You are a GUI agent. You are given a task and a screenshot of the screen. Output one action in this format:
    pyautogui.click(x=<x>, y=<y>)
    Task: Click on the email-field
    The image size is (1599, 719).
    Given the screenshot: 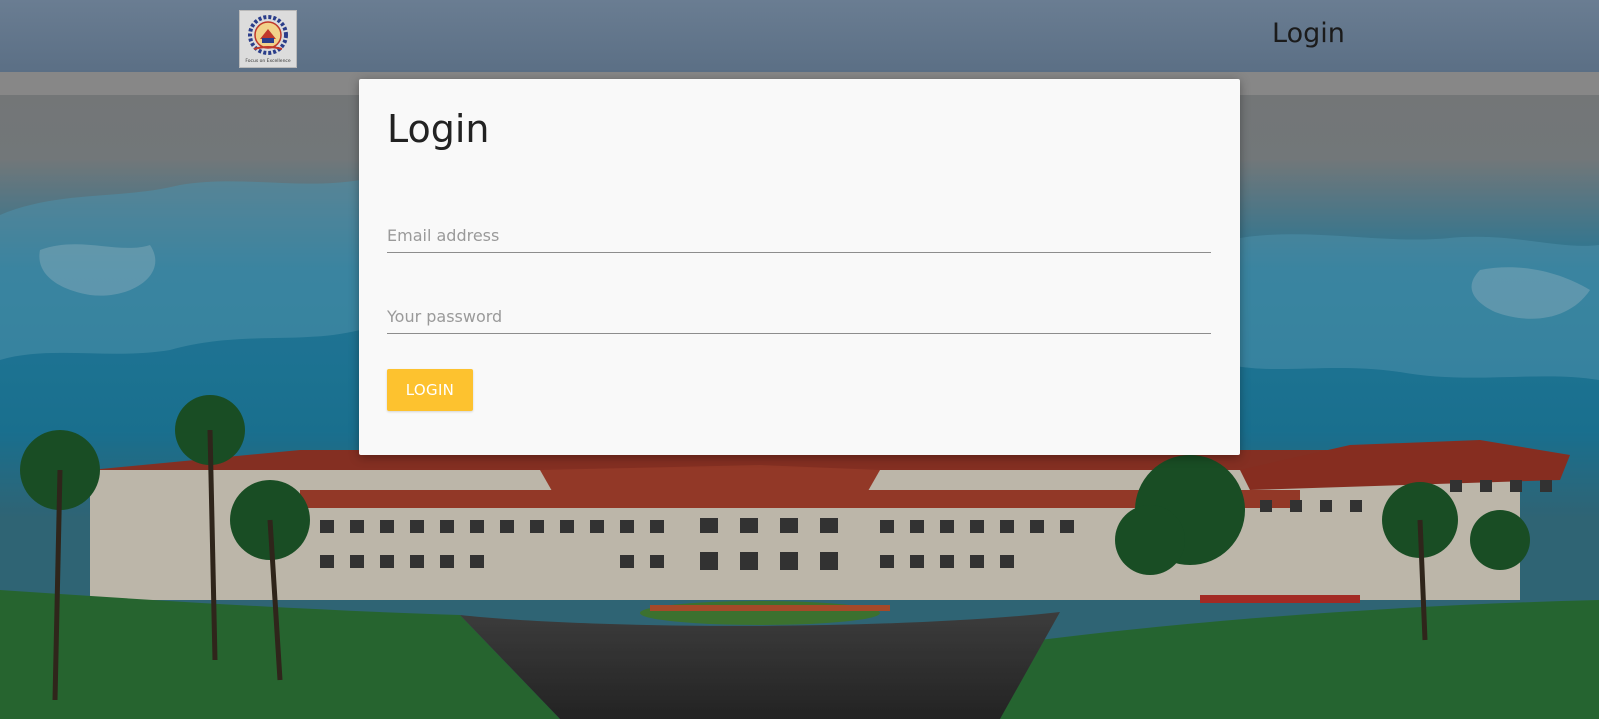 What is the action you would take?
    pyautogui.click(x=799, y=236)
    